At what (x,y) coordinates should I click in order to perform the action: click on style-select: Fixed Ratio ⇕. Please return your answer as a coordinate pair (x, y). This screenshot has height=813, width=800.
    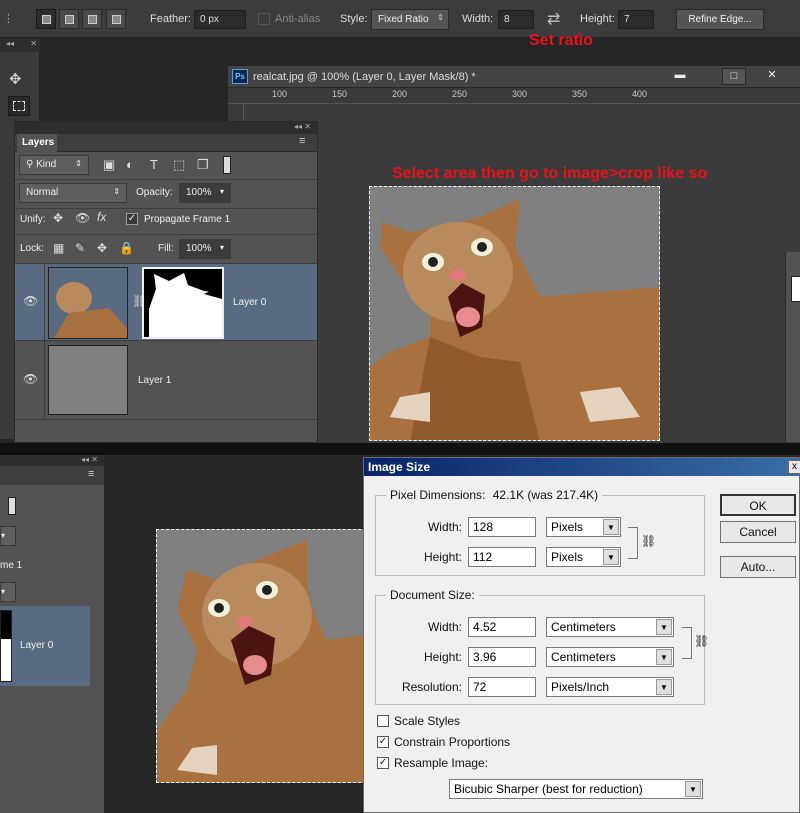
    Looking at the image, I should click on (410, 19).